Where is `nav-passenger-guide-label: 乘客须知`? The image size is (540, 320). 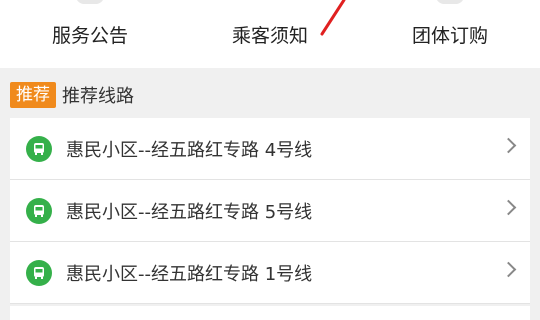
nav-passenger-guide-label: 乘客须知 is located at coordinates (269, 35).